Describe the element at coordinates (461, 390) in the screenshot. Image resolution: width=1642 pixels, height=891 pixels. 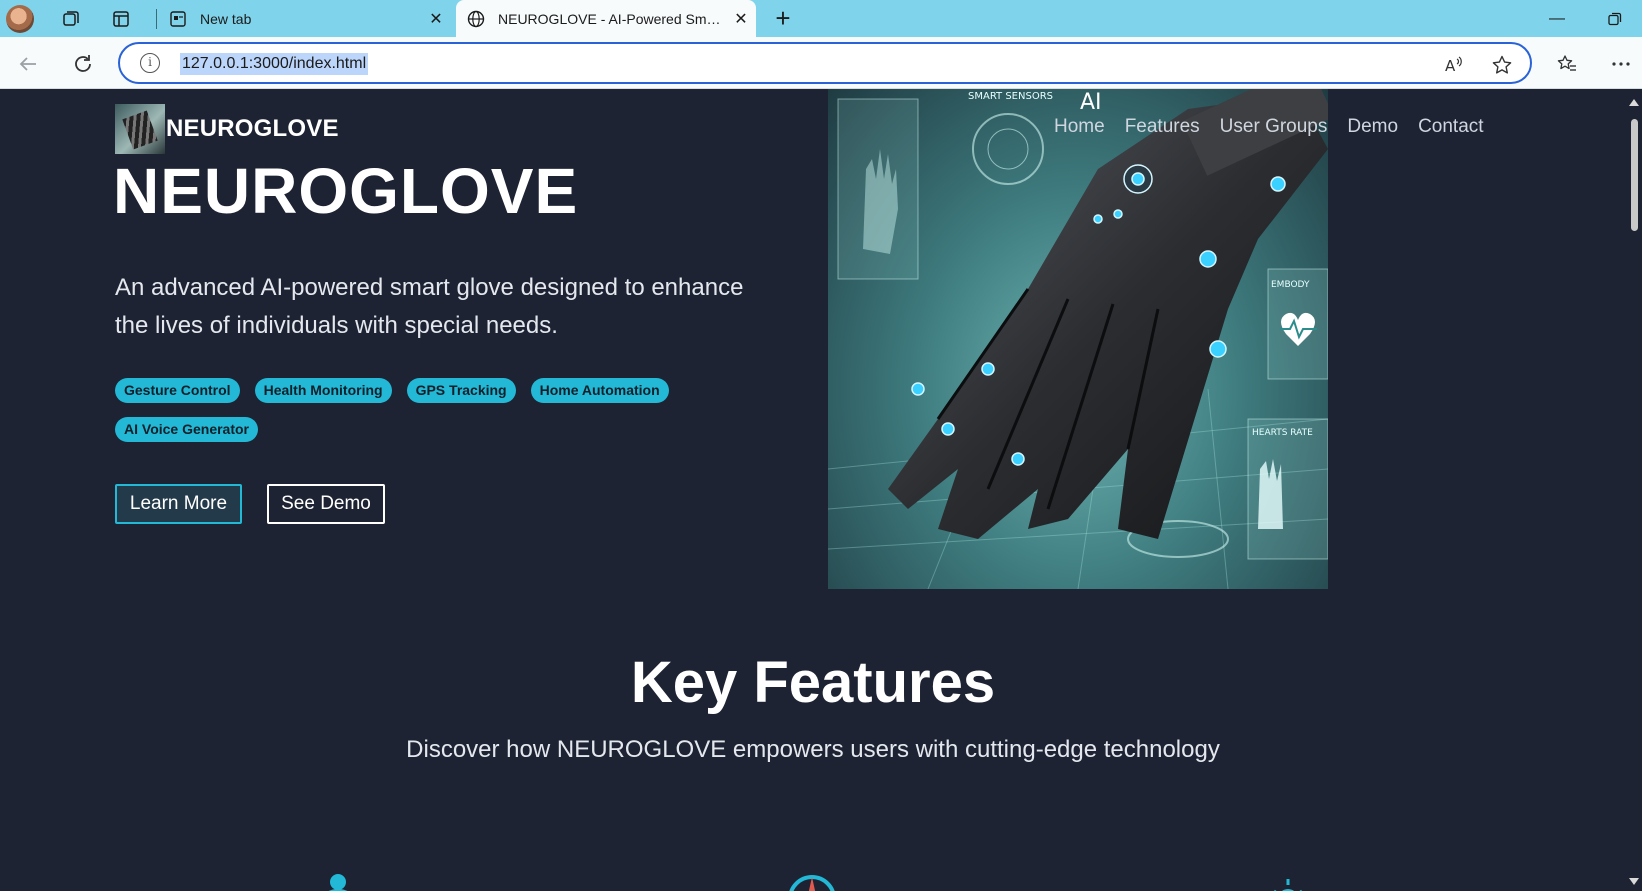
I see `tag-gps-tracking: GPS Tracking` at that location.